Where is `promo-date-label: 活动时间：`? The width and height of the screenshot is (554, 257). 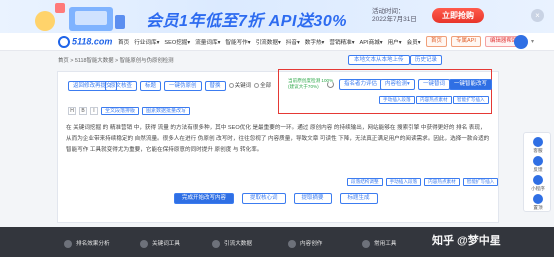
promo-date-label: 活动时间： is located at coordinates (388, 11).